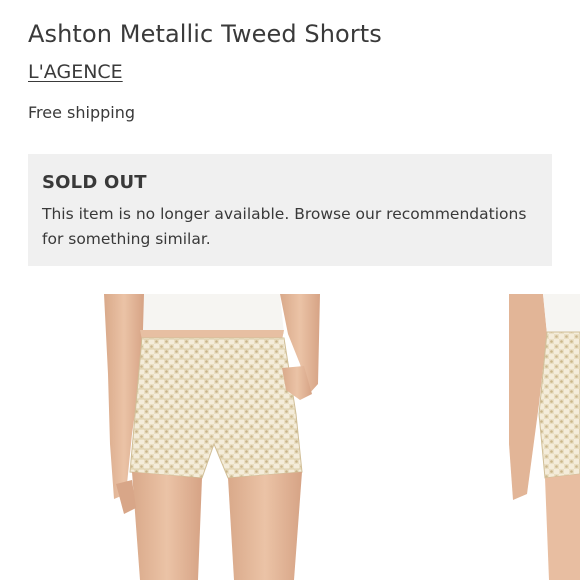  Describe the element at coordinates (205, 34) in the screenshot. I see `product-title: Ashton Metallic Tweed Shorts` at that location.